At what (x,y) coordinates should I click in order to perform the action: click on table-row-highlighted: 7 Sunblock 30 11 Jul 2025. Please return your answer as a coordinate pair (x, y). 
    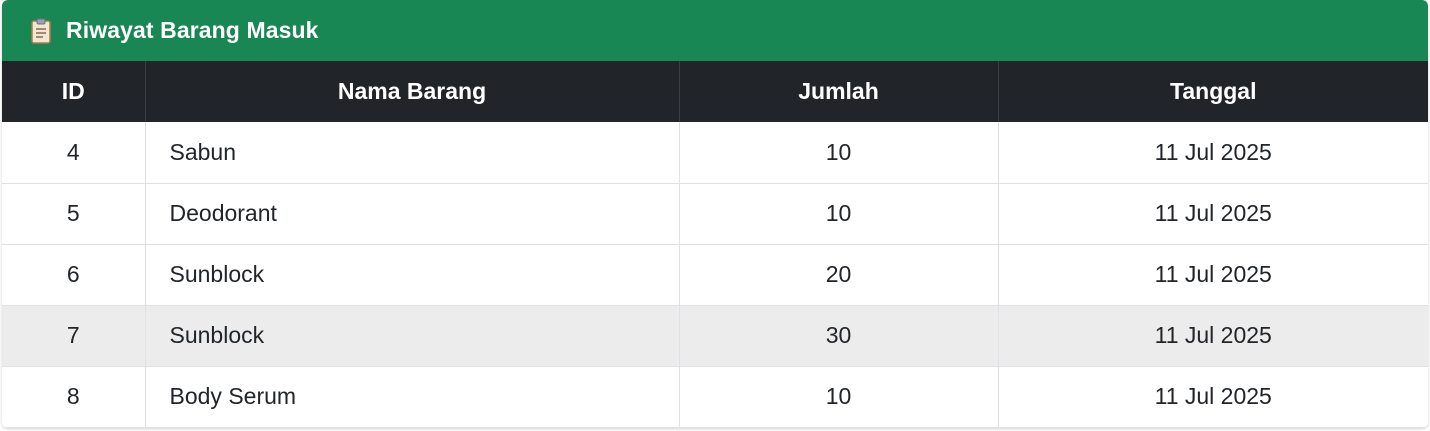
    Looking at the image, I should click on (715, 336).